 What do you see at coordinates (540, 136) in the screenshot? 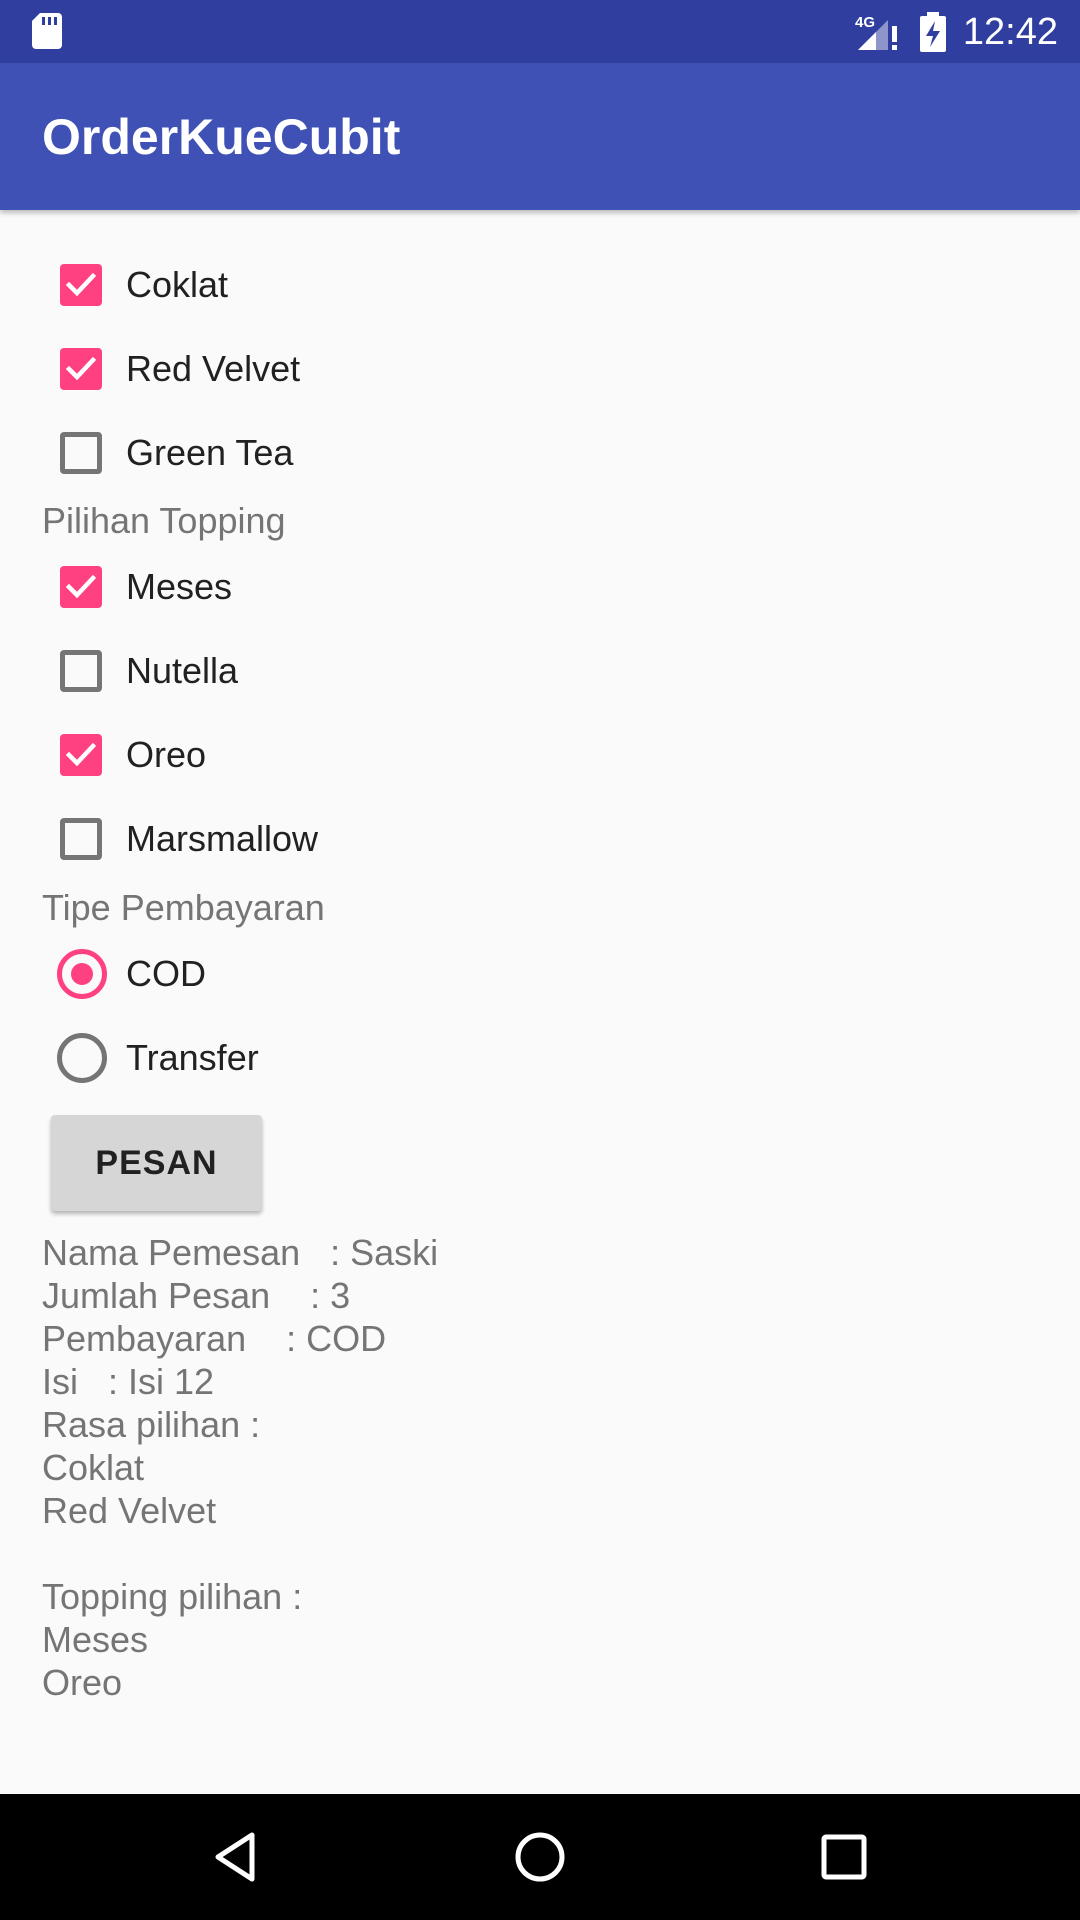
I see `app-bar: OrderKueCubit` at bounding box center [540, 136].